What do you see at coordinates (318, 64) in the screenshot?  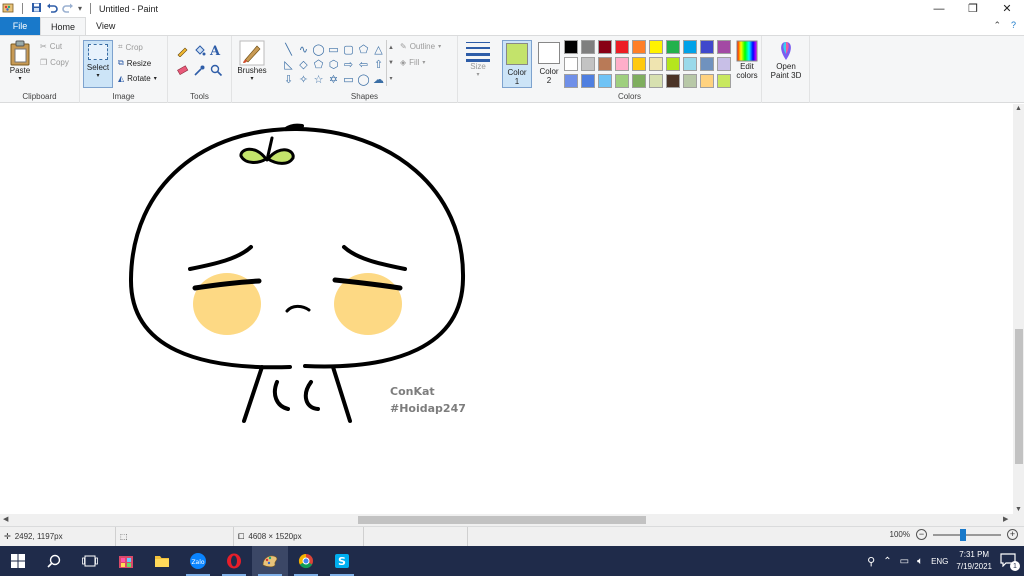 I see `pentagon-shape-icon: ⬠` at bounding box center [318, 64].